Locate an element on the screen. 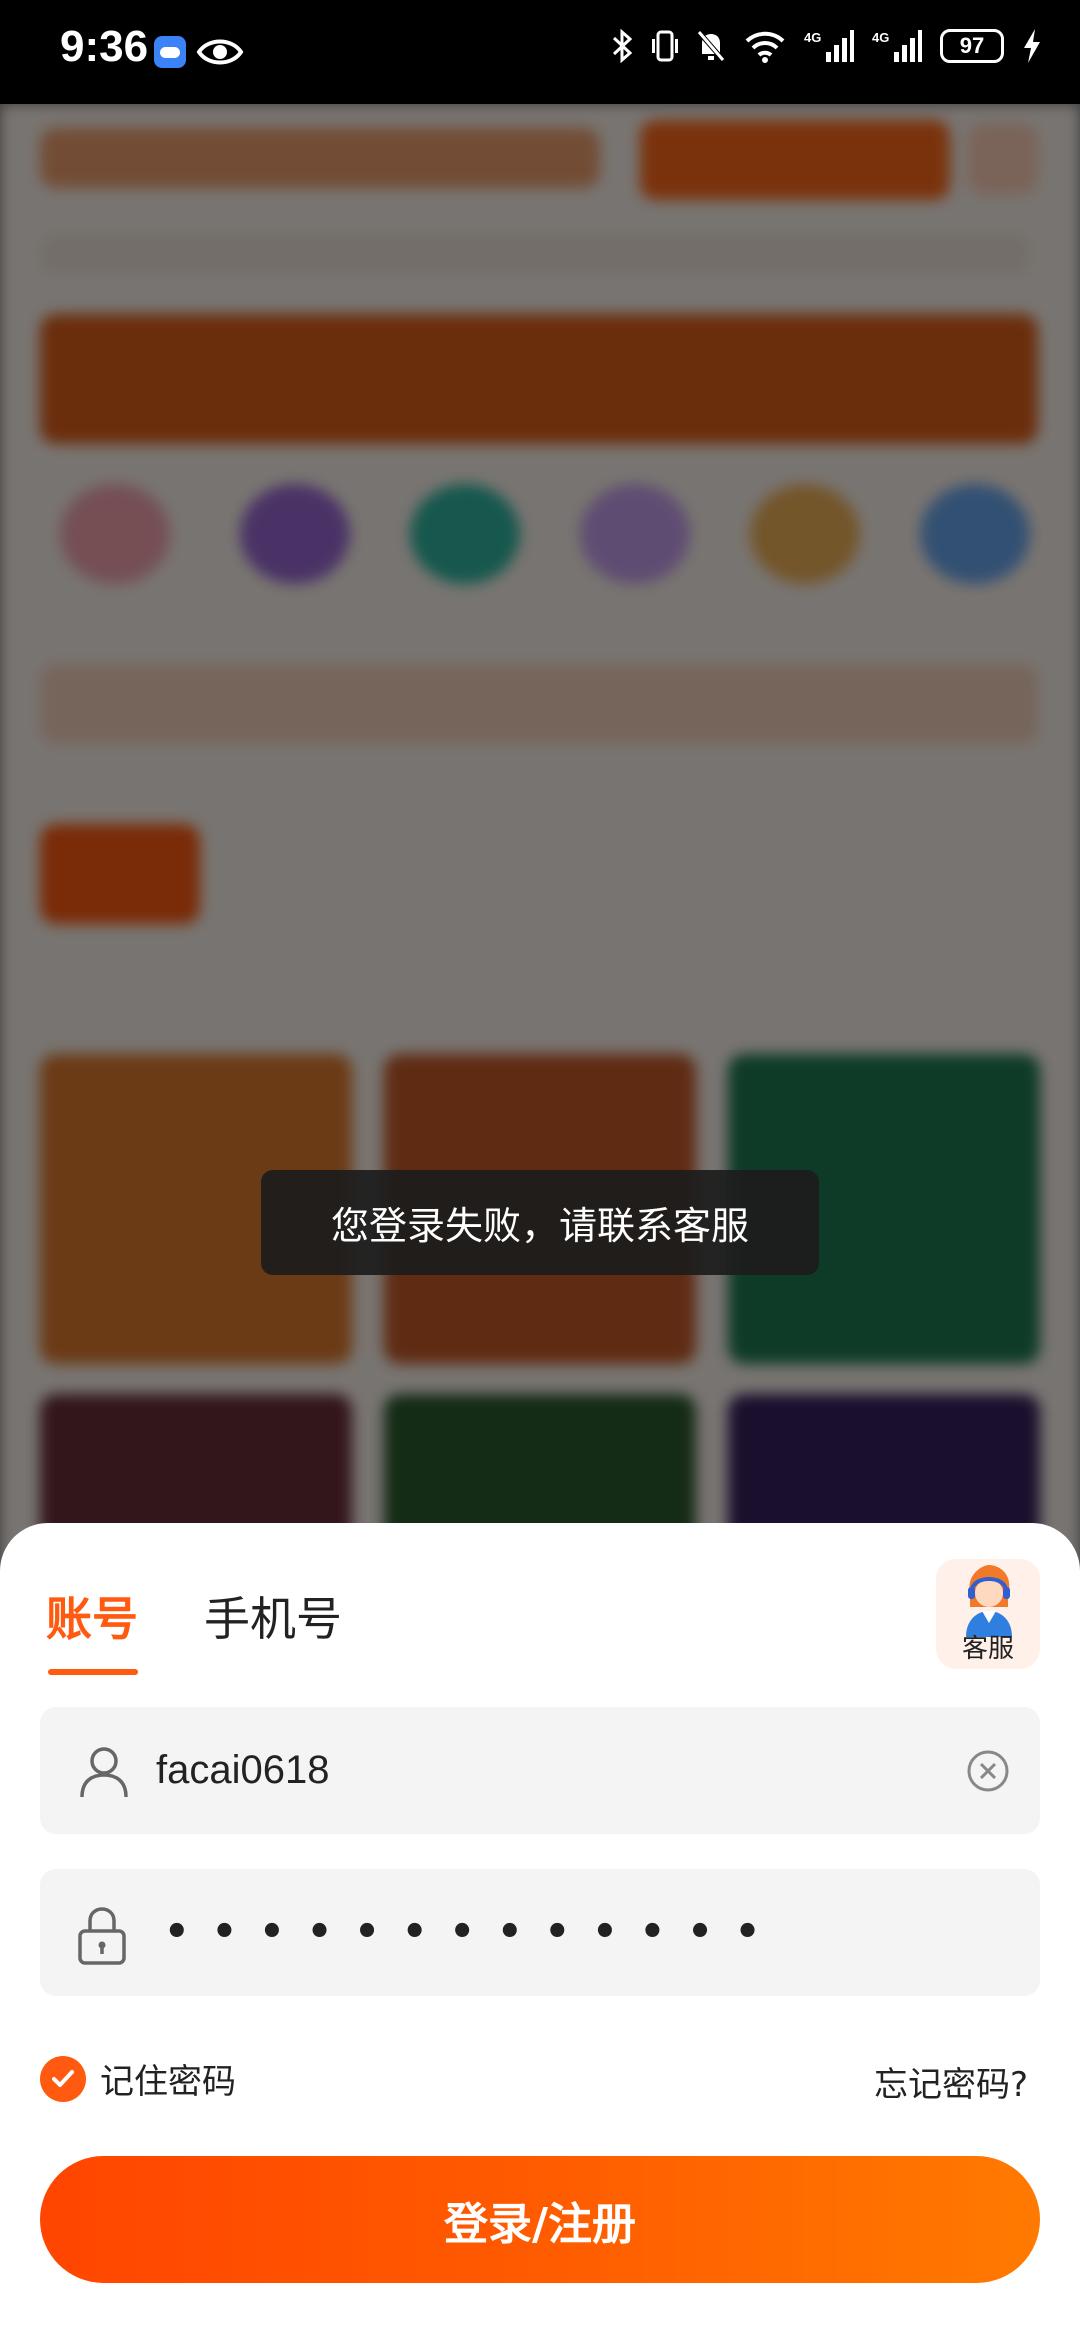 This screenshot has width=1080, height=2340. battery-icon: 97 is located at coordinates (972, 46).